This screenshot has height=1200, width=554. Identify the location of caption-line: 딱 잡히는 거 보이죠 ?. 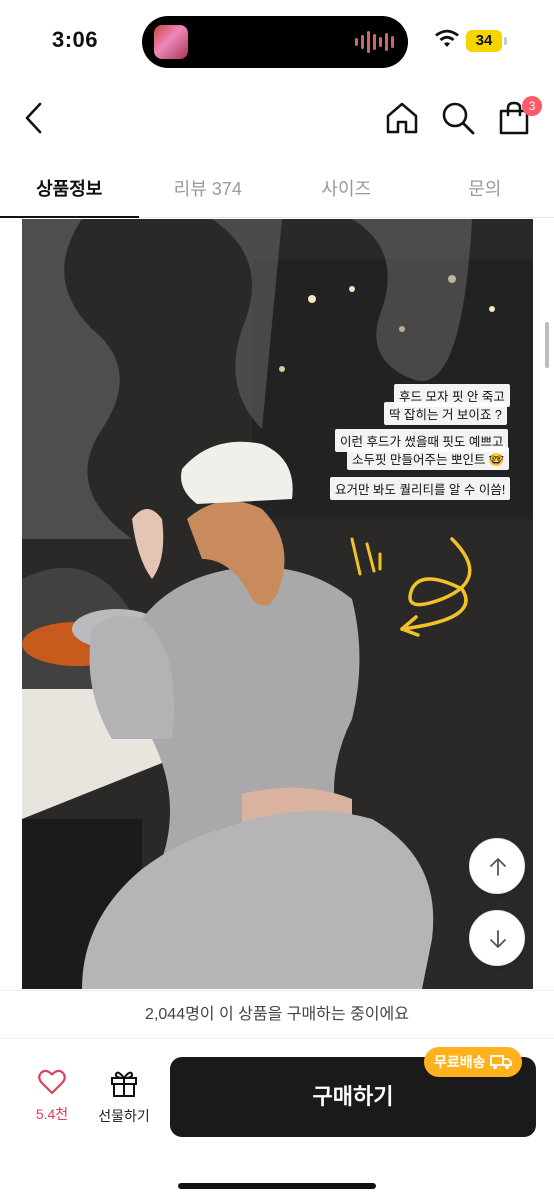
(445, 413).